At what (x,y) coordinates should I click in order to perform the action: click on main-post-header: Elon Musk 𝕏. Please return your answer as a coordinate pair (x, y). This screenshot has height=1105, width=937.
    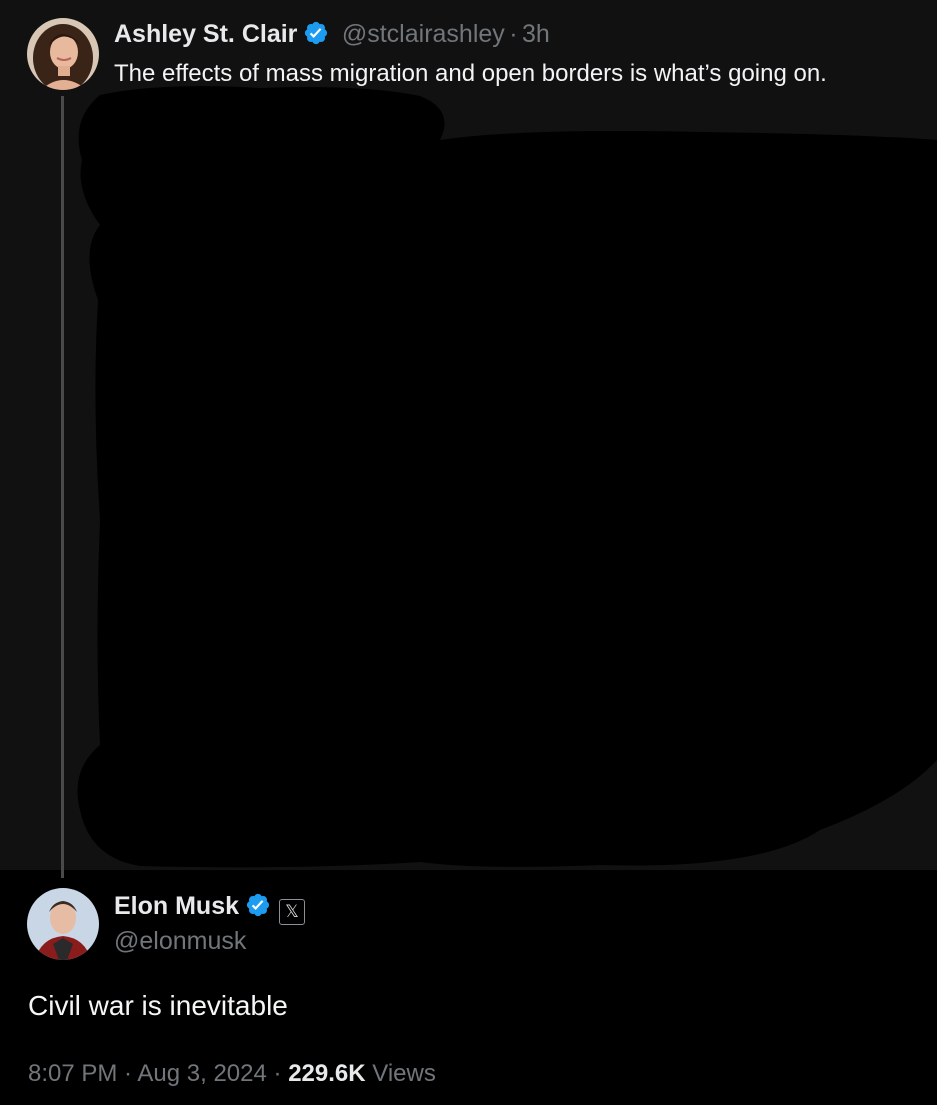
    Looking at the image, I should click on (210, 908).